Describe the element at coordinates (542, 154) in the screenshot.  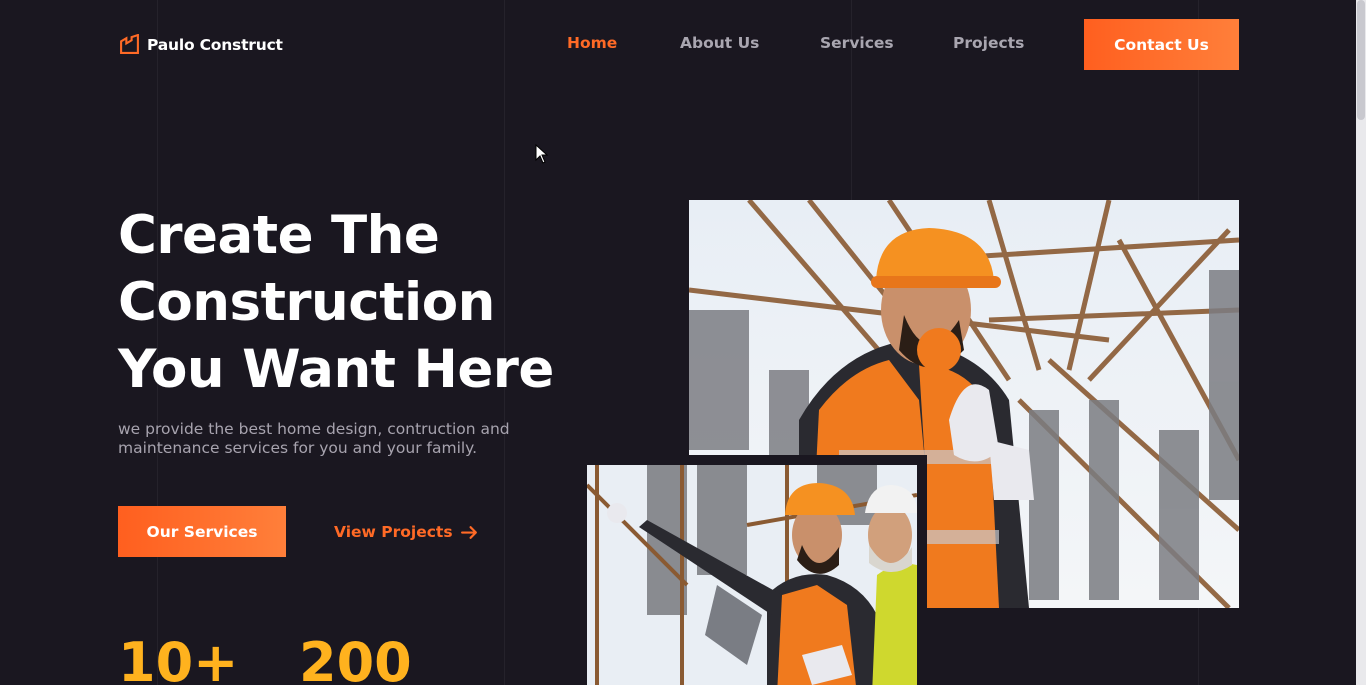
I see `mouse-cursor-icon` at that location.